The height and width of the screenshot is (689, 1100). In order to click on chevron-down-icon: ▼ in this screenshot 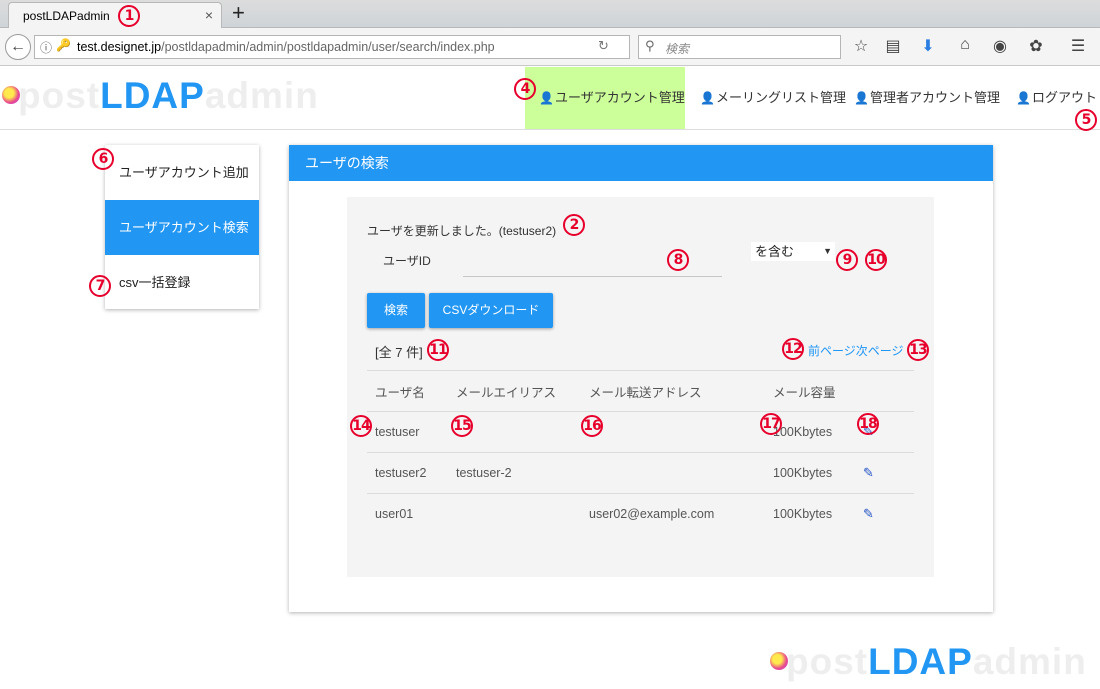, I will do `click(827, 251)`.